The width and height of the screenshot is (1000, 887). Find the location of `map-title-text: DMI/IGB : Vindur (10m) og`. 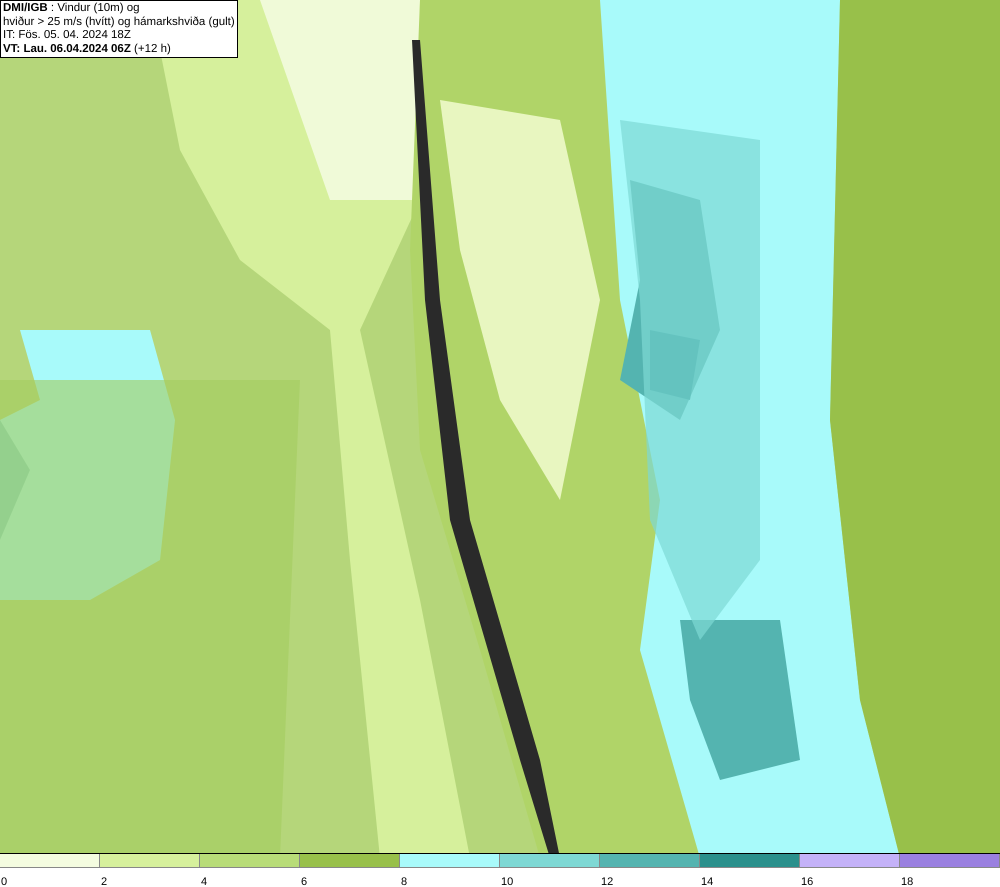

map-title-text: DMI/IGB : Vindur (10m) og is located at coordinates (72, 9).